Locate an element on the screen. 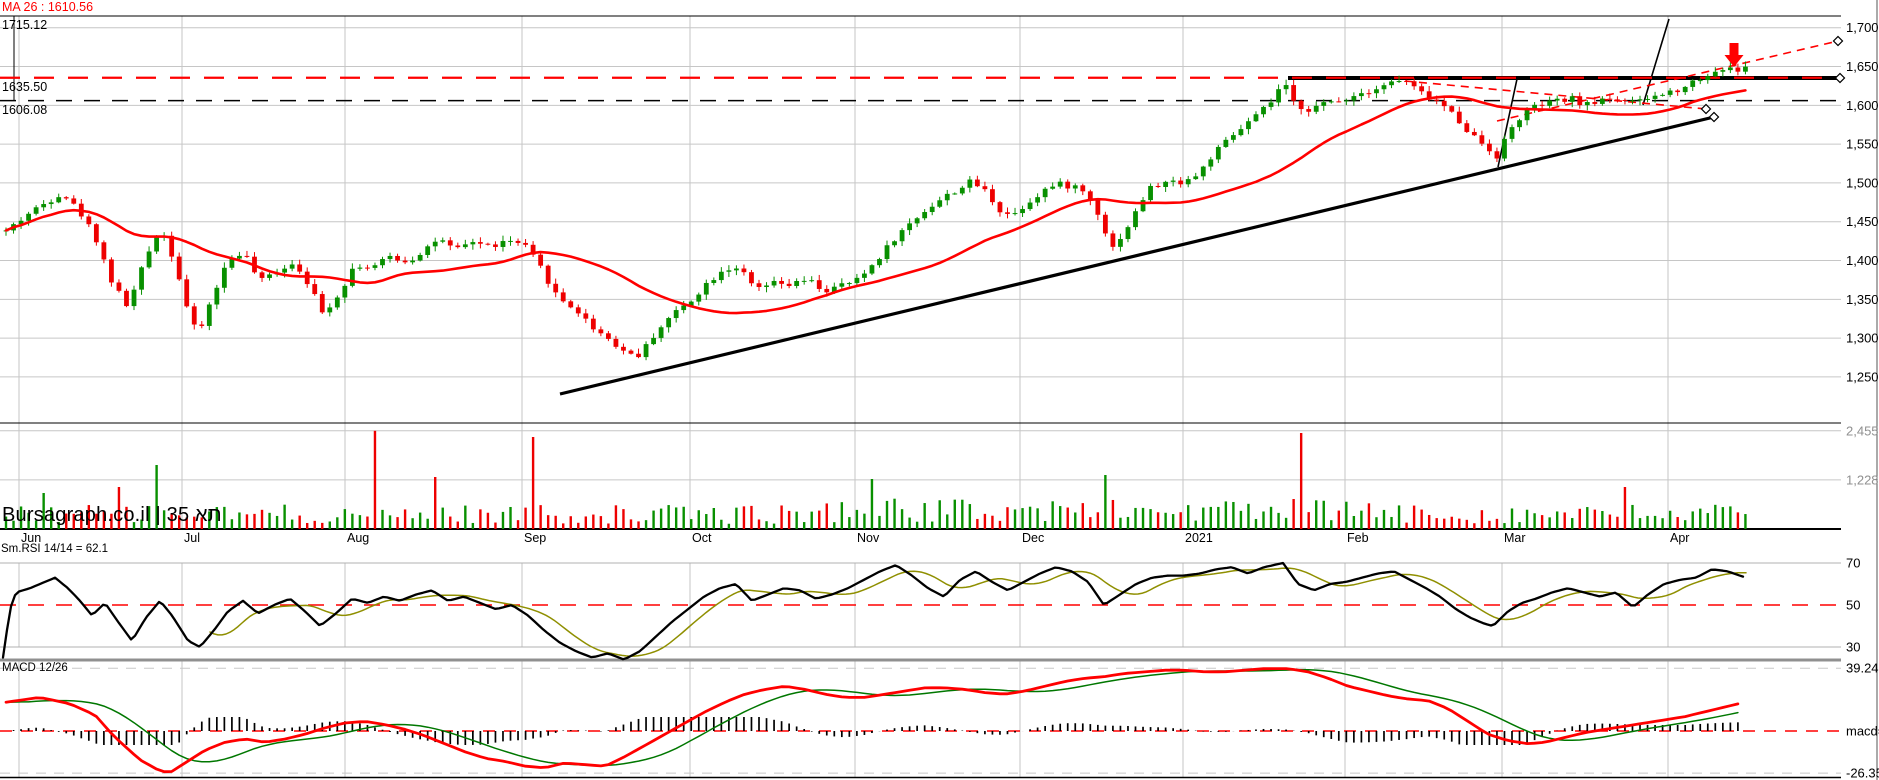 The height and width of the screenshot is (780, 1879). rsi-axis-tick-label: 30 is located at coordinates (1853, 647).